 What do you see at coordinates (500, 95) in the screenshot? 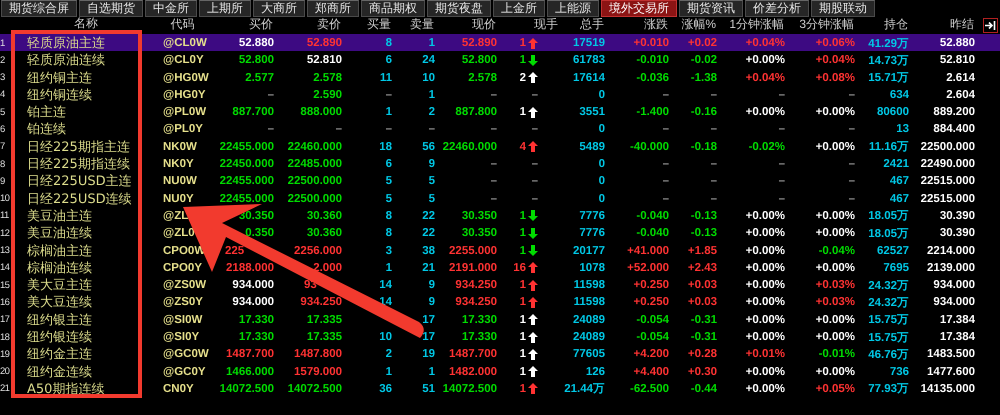
I see `table-row: 4 纽约铜连续 @HG0Y – 2.590 – 1 – – 0 – – – – 634 2.604` at bounding box center [500, 95].